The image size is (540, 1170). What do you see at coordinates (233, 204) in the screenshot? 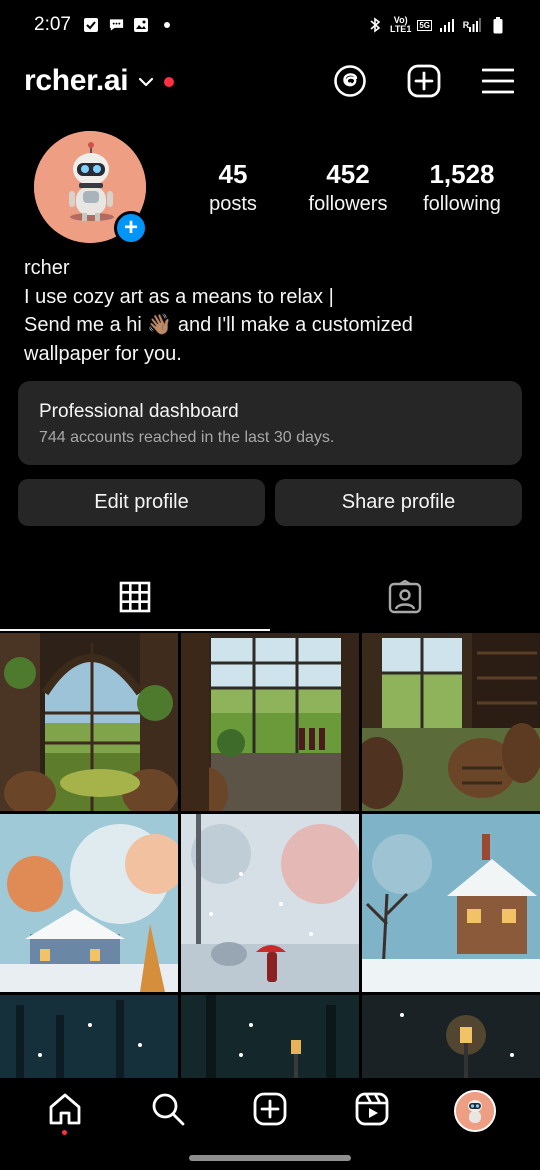
I see `posts-label: posts` at bounding box center [233, 204].